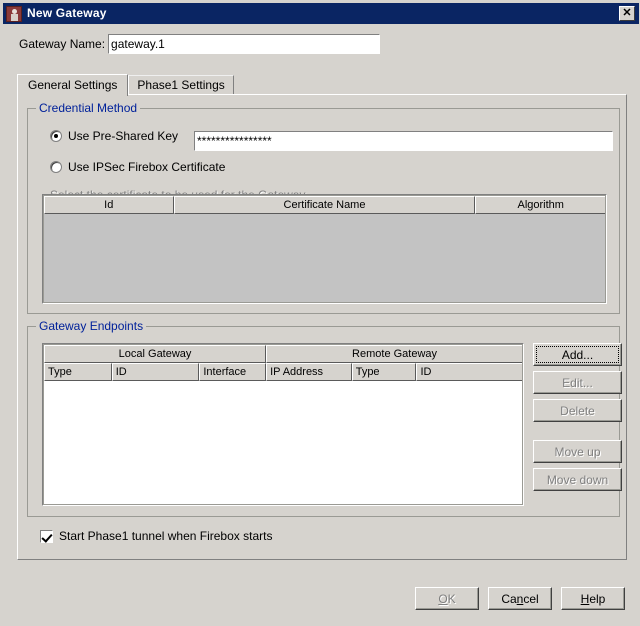 This screenshot has height=626, width=640. What do you see at coordinates (469, 372) in the screenshot?
I see `endpoints-column-remote-id: ID` at bounding box center [469, 372].